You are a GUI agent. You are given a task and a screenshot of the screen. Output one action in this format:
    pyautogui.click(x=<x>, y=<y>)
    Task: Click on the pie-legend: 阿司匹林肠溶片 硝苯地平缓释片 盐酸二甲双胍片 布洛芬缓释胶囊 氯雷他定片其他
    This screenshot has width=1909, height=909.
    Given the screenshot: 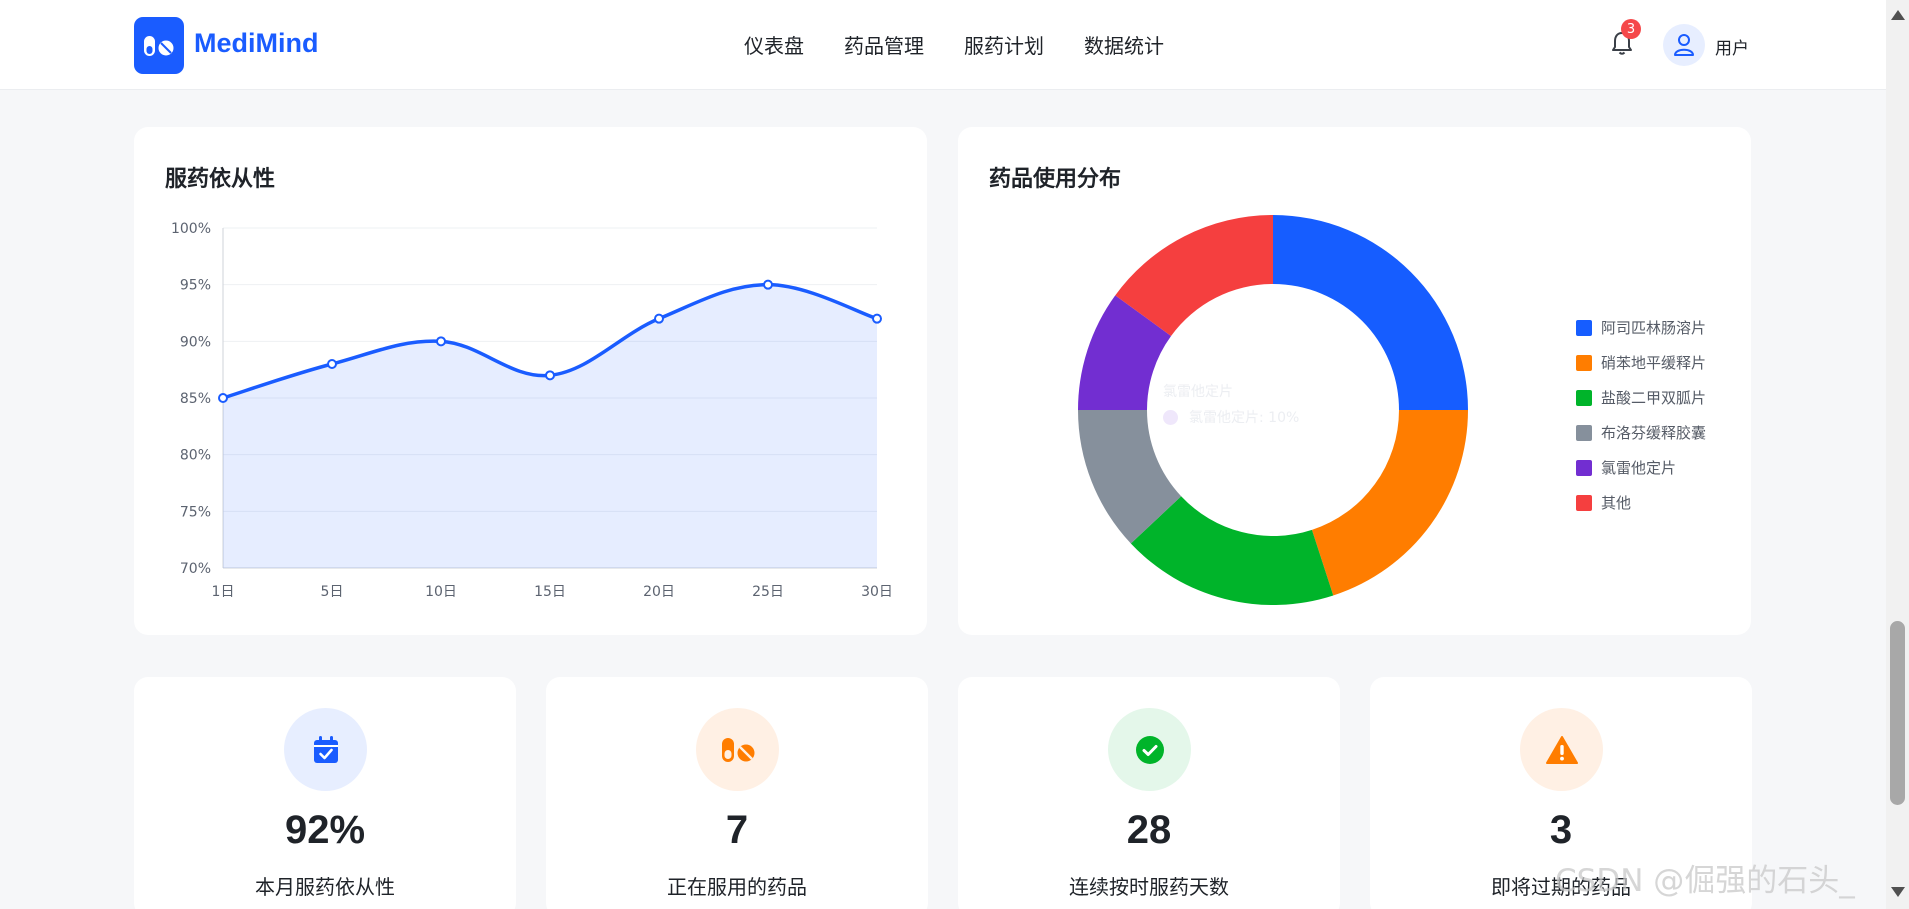 What is the action you would take?
    pyautogui.click(x=1641, y=415)
    